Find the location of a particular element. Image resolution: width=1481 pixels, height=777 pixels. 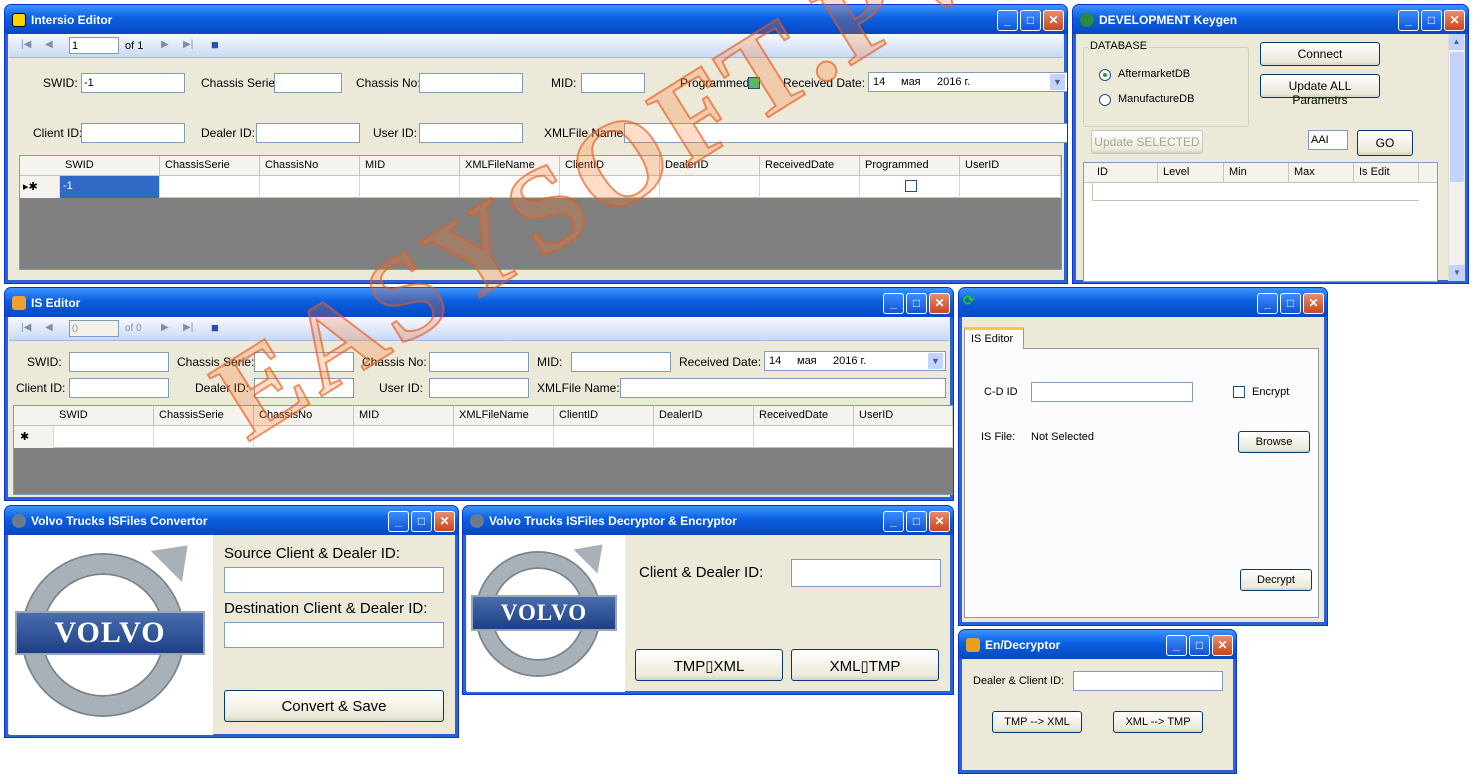

col-header: ID is located at coordinates (1125, 173).